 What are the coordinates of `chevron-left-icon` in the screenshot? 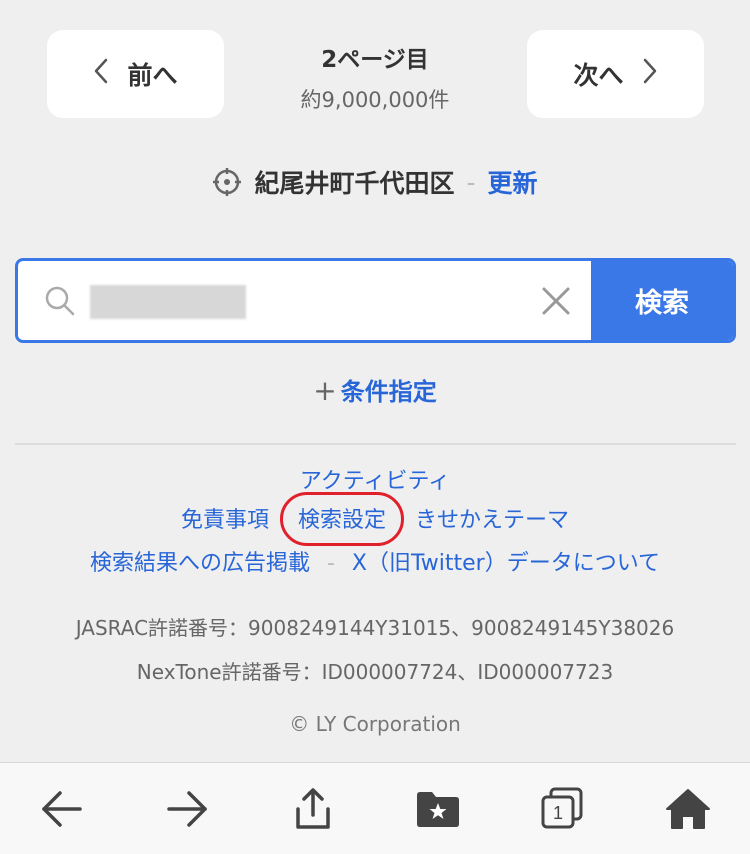 It's located at (101, 74).